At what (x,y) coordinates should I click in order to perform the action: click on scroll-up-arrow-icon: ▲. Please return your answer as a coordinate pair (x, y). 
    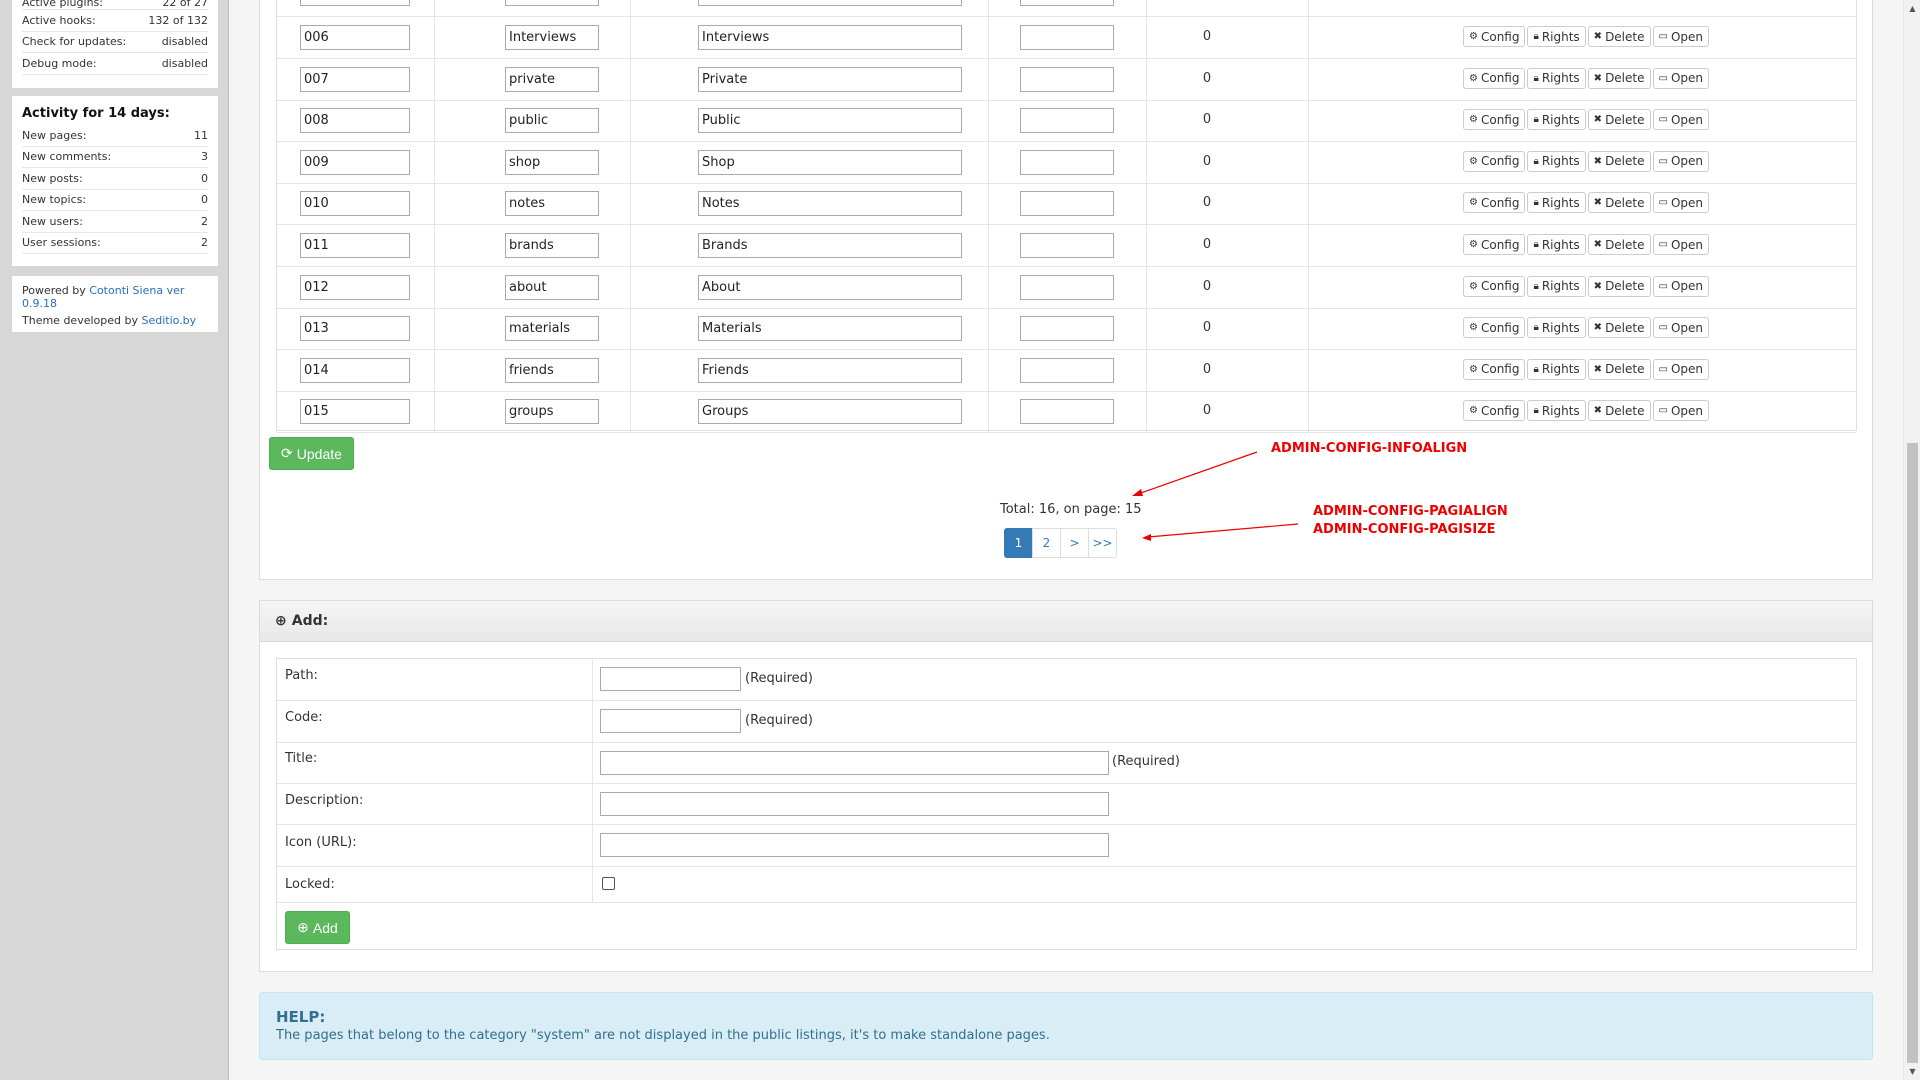
    Looking at the image, I should click on (1912, 8).